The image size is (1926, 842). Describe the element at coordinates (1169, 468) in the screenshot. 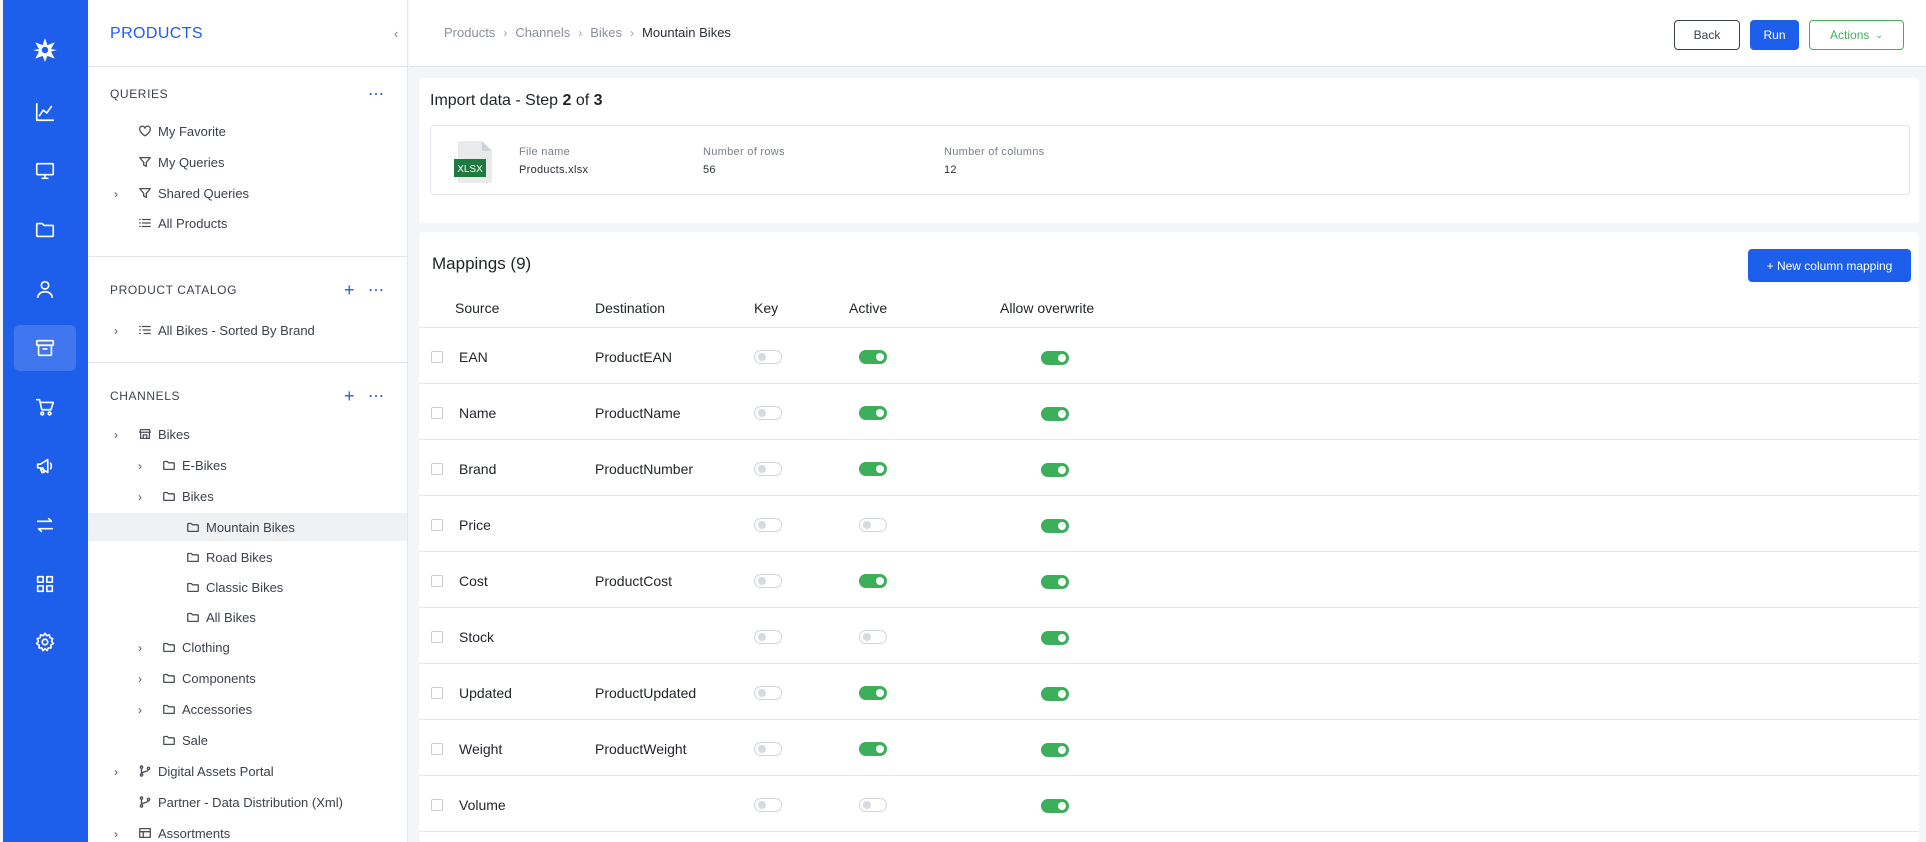

I see `table-row: Brand ProductNumber` at that location.